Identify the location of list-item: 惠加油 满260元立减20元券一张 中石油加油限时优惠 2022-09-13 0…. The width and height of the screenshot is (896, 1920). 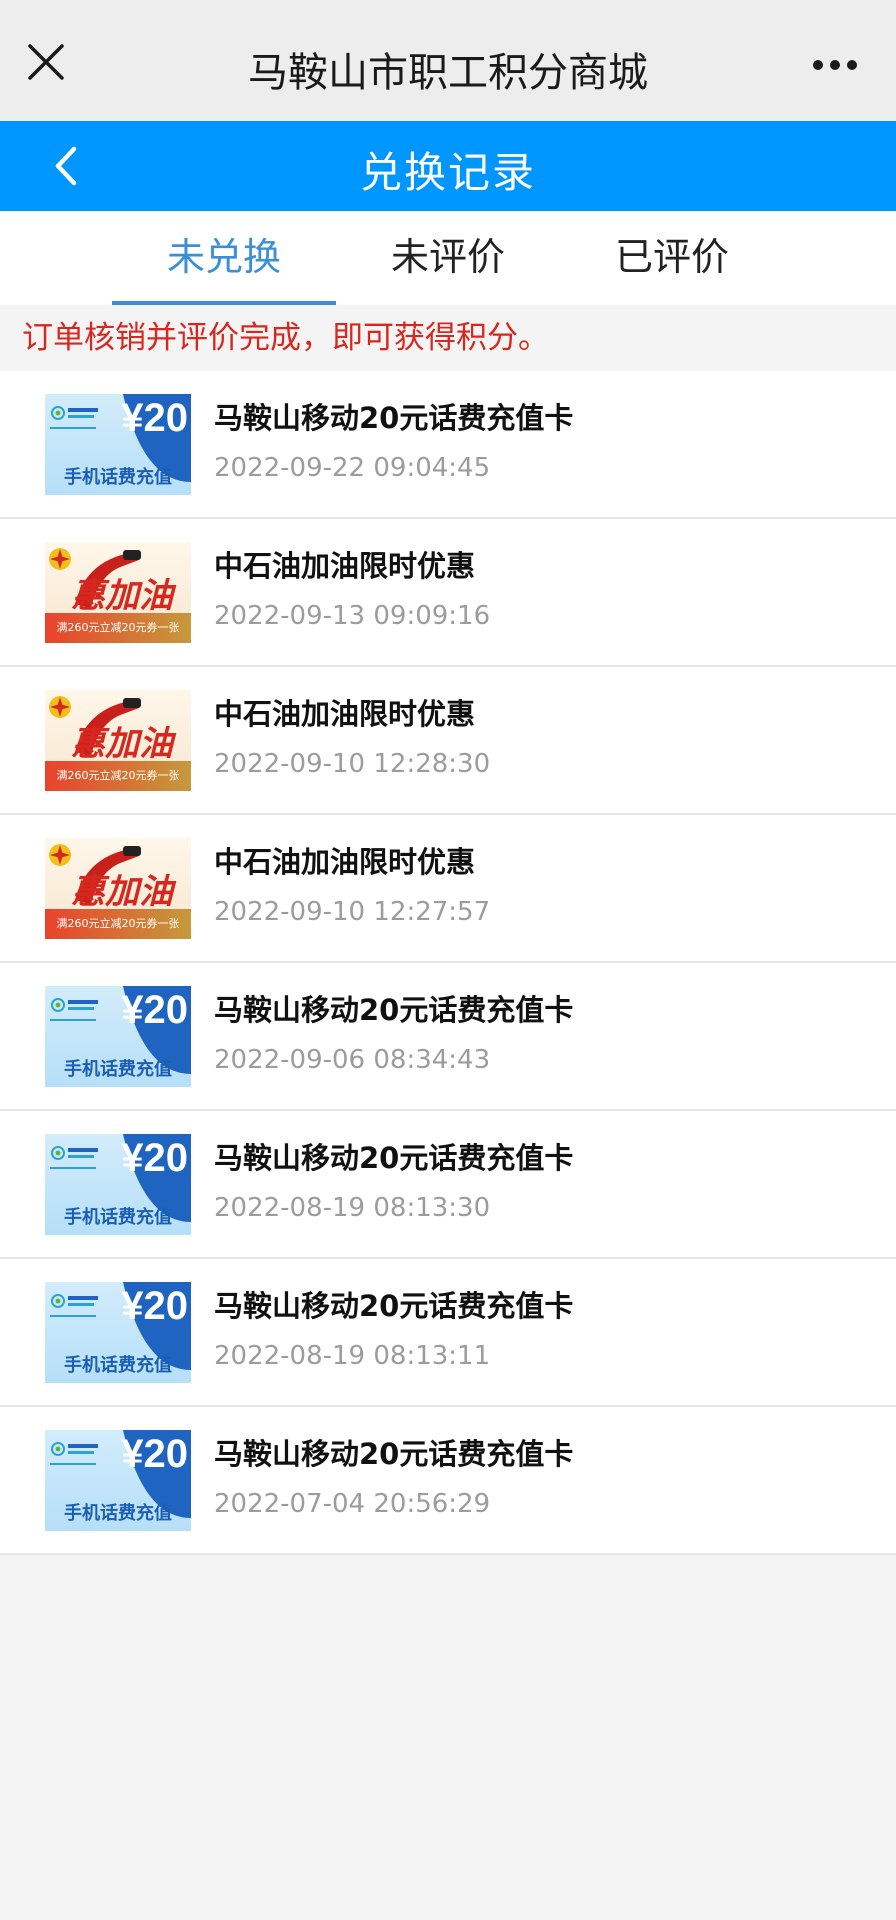
(448, 593).